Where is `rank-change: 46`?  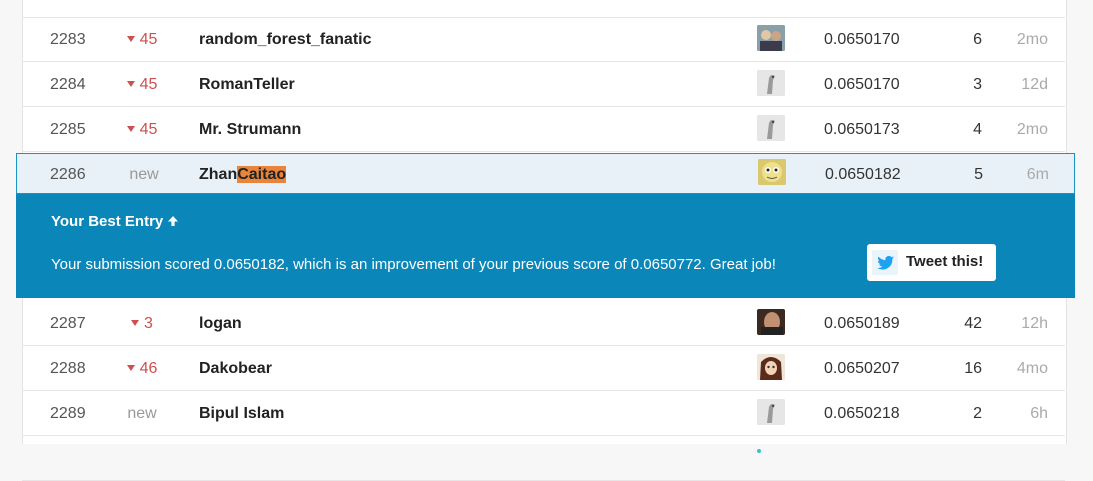 rank-change: 46 is located at coordinates (142, 369).